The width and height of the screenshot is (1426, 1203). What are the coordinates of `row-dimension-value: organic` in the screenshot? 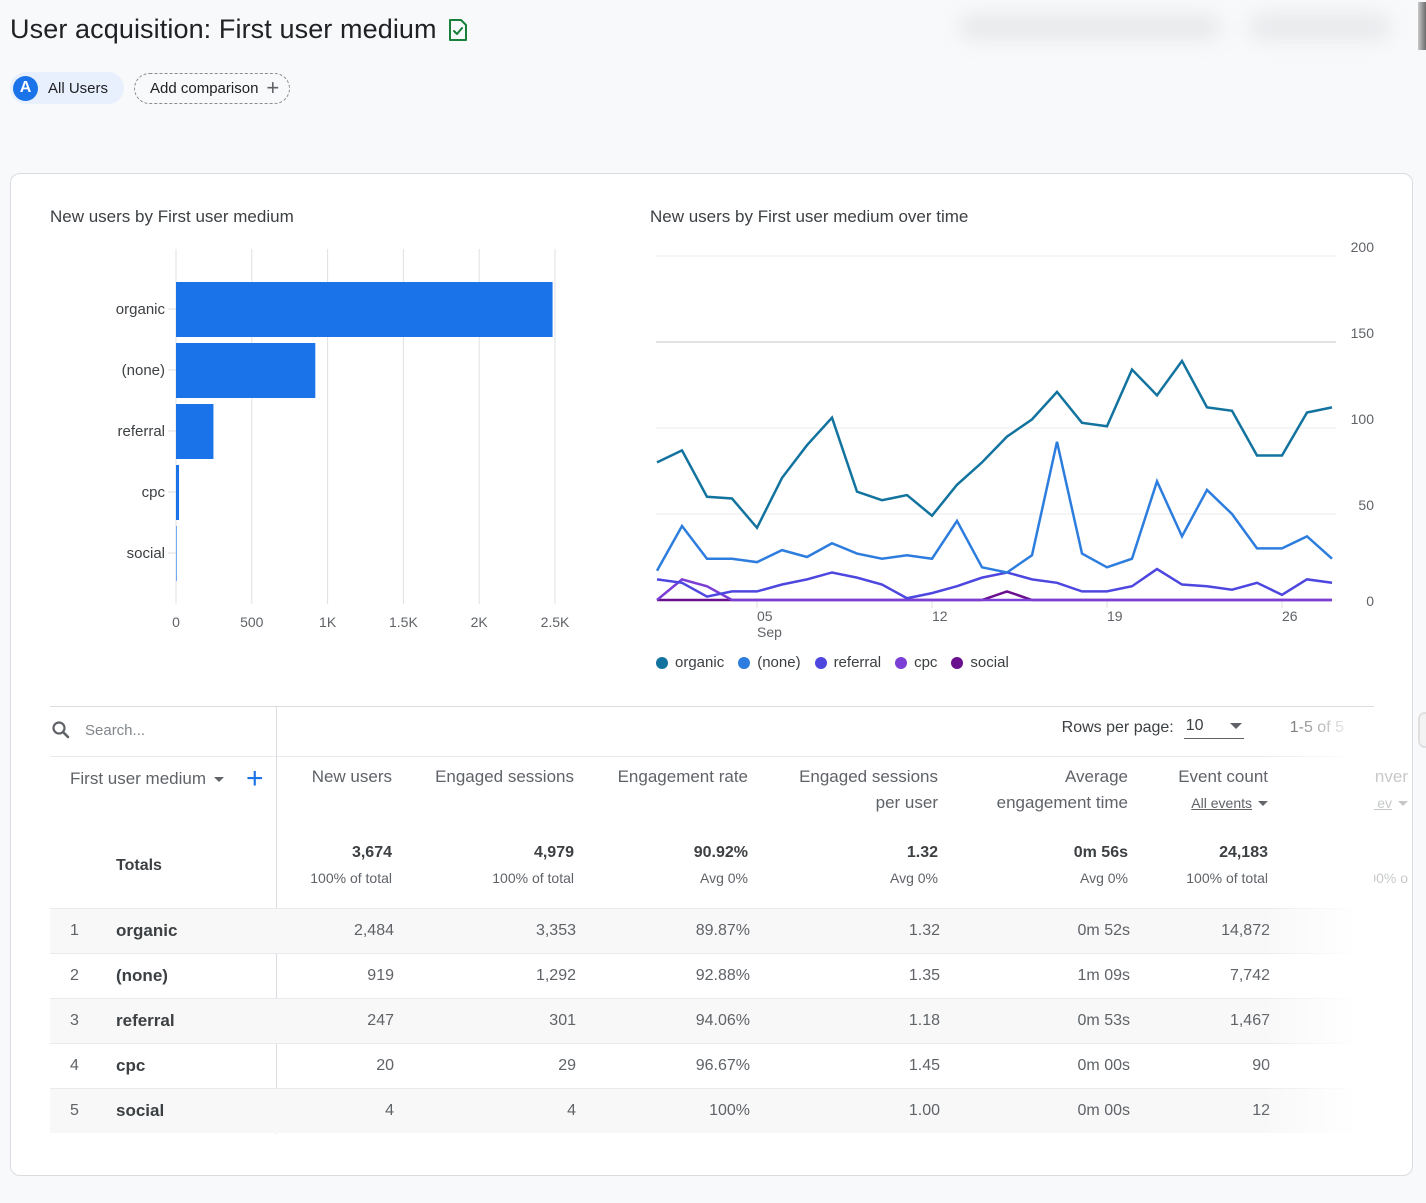 It's located at (146, 931).